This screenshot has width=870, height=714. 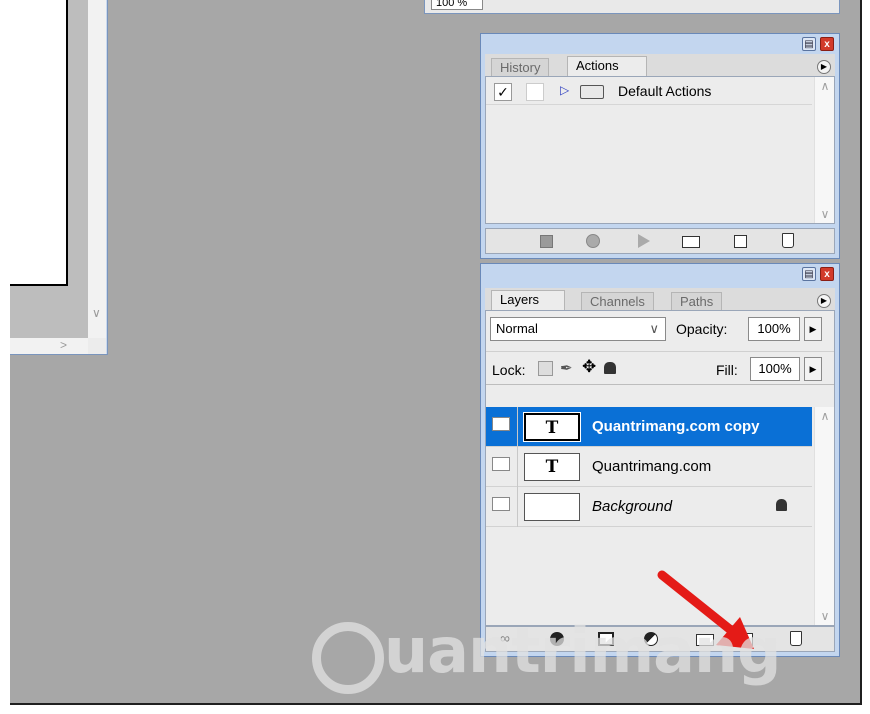 What do you see at coordinates (63, 345) in the screenshot?
I see `chevron-right-icon: >` at bounding box center [63, 345].